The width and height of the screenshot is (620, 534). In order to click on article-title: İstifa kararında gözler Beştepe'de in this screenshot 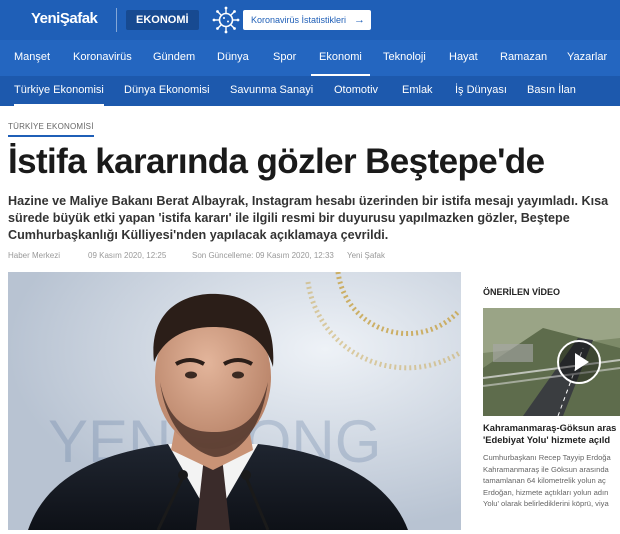, I will do `click(276, 161)`.